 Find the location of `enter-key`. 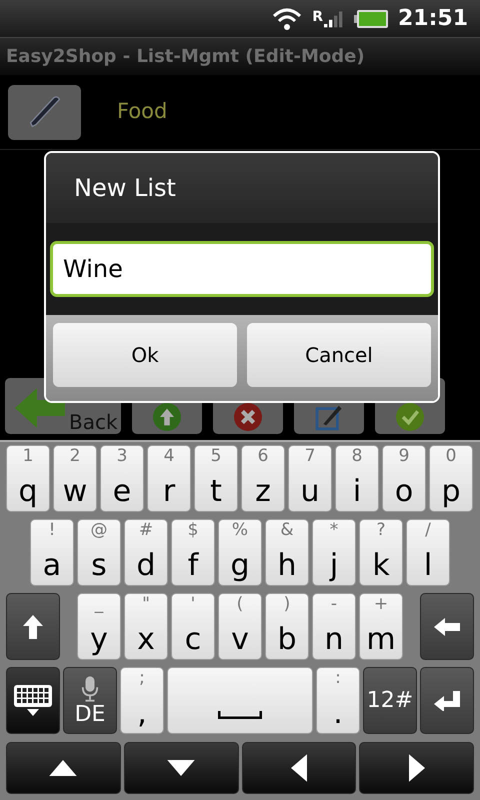

enter-key is located at coordinates (447, 700).